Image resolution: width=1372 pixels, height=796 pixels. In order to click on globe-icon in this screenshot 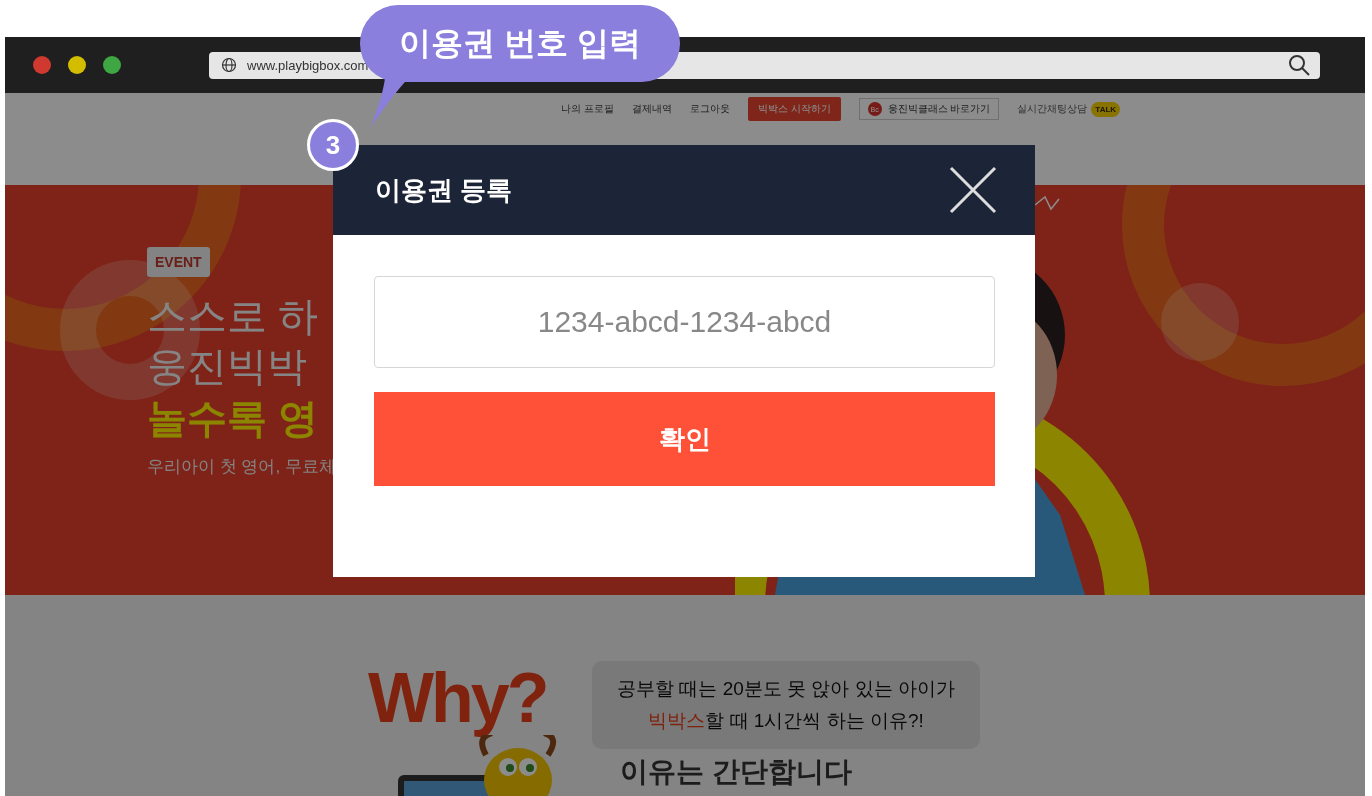, I will do `click(229, 65)`.